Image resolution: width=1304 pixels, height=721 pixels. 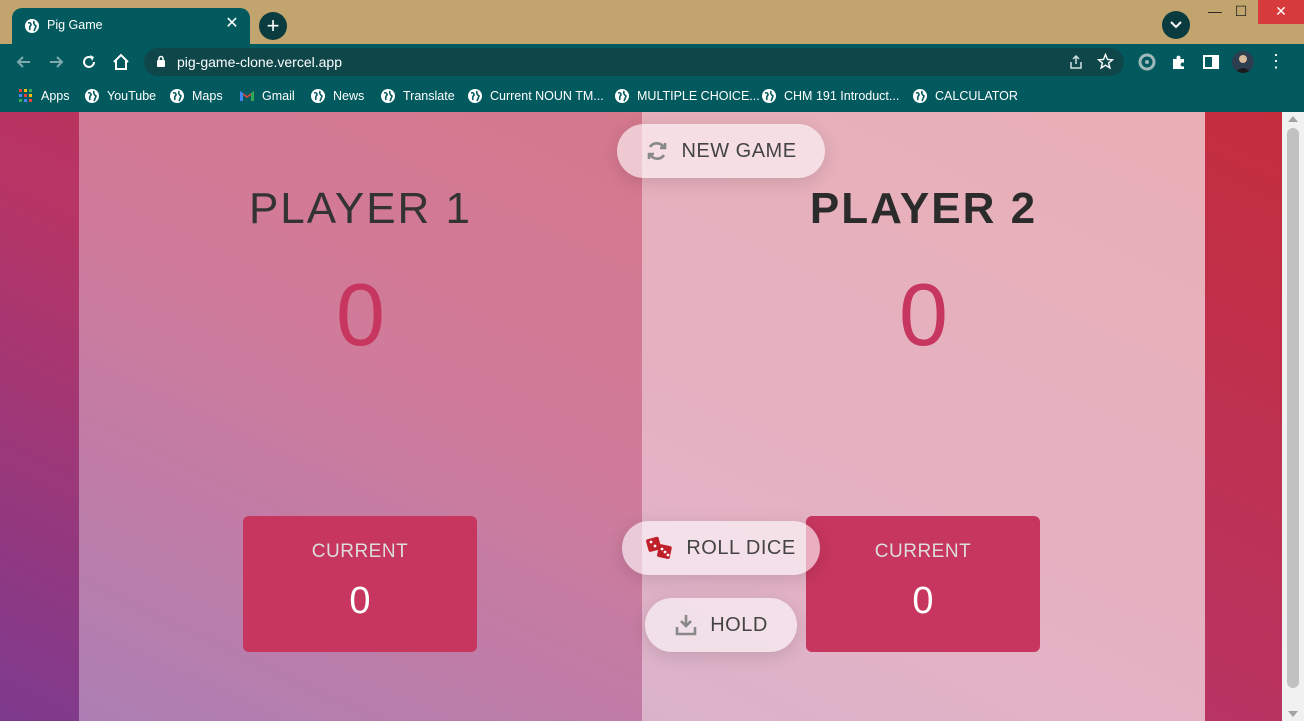 I want to click on new-game-button: NEW GAME, so click(x=721, y=151).